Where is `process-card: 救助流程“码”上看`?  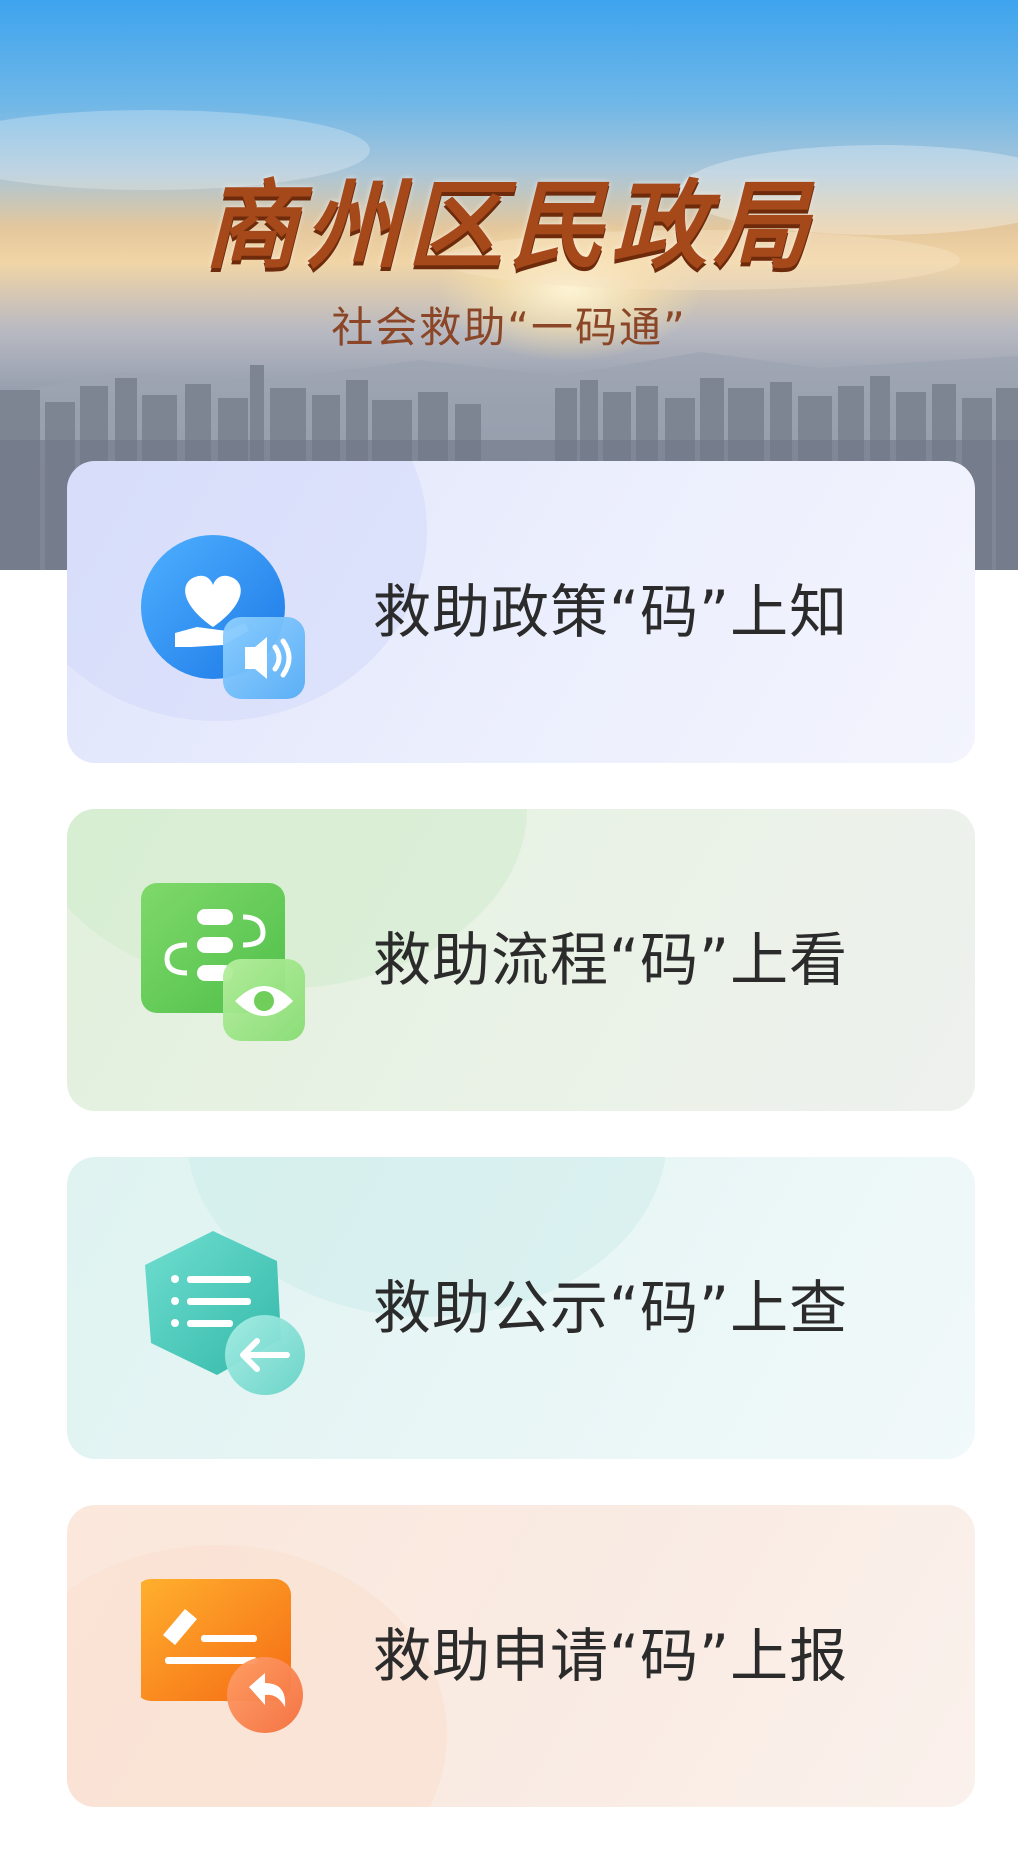
process-card: 救助流程“码”上看 is located at coordinates (521, 960).